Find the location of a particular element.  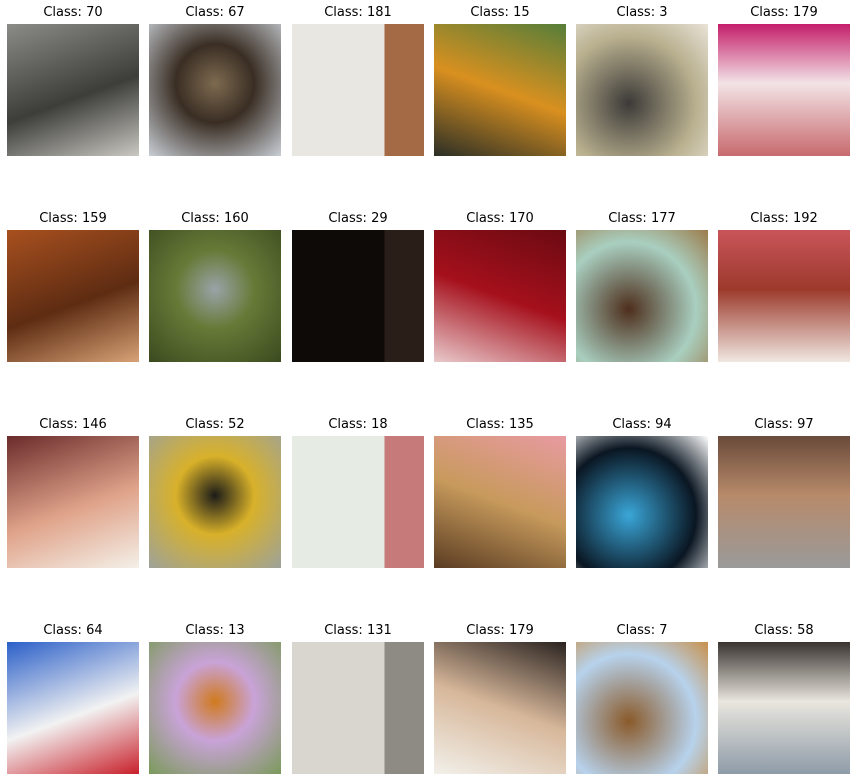

class-caption: Class: 58 is located at coordinates (784, 630).